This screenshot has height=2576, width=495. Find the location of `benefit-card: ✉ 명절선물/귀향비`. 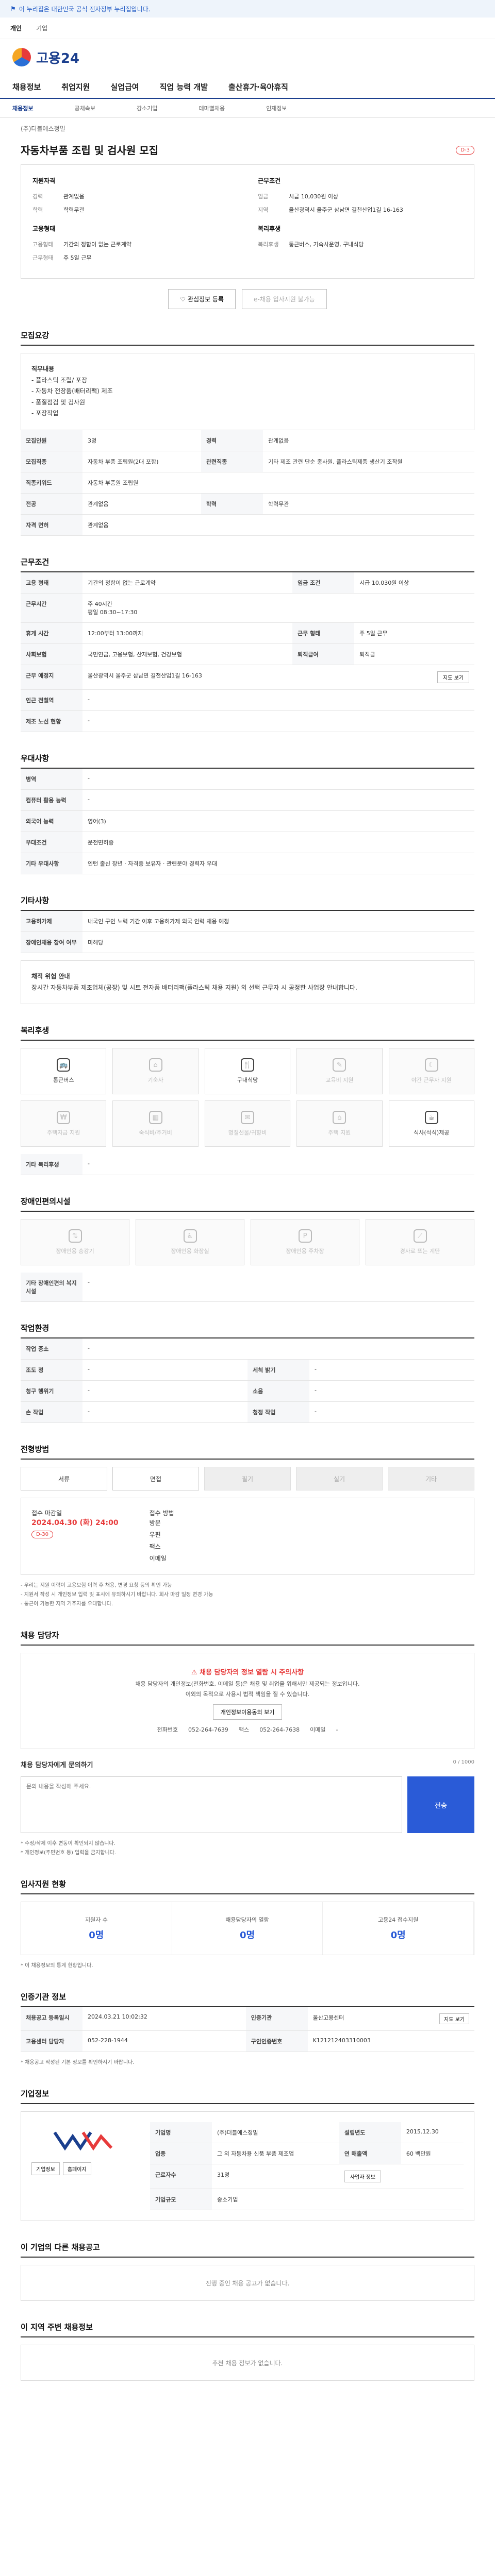

benefit-card: ✉ 명절선물/귀향비 is located at coordinates (247, 1123).